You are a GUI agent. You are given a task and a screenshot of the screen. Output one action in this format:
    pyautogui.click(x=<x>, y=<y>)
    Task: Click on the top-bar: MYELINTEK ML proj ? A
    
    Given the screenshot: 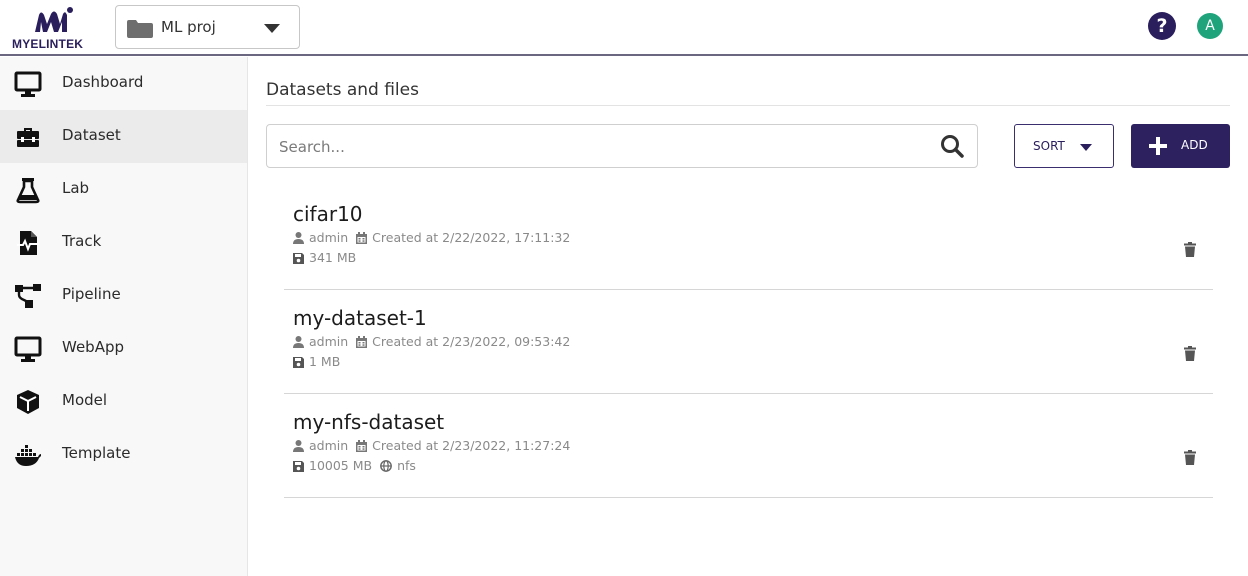 What is the action you would take?
    pyautogui.click(x=624, y=28)
    